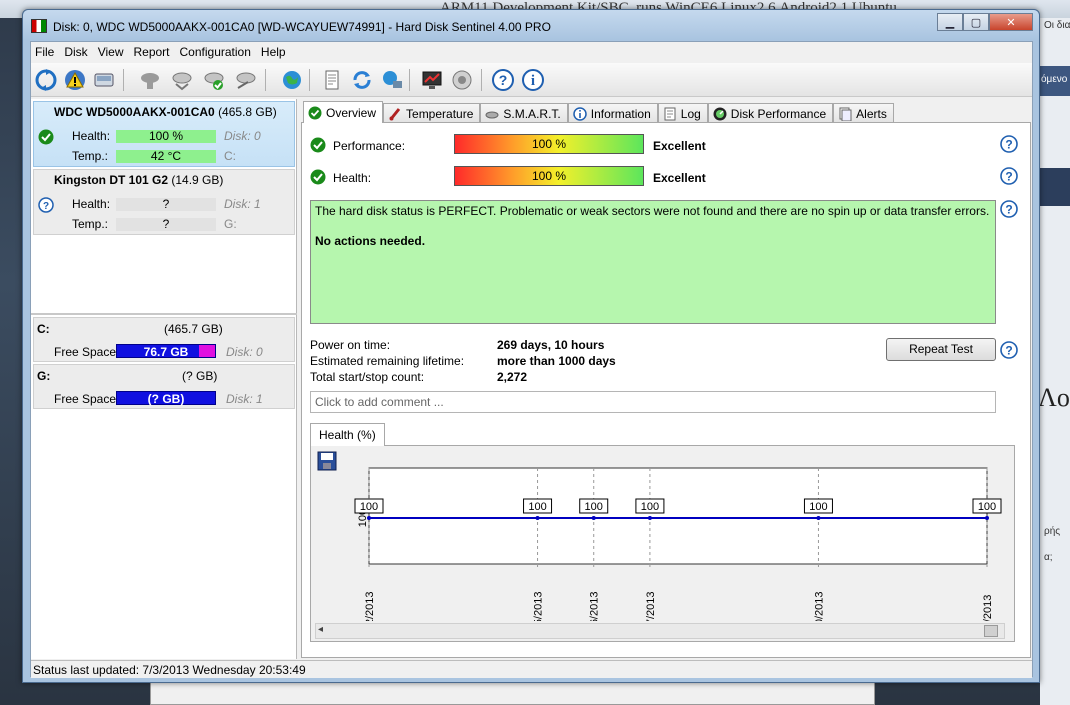 Image resolution: width=1070 pixels, height=705 pixels. I want to click on alerts-icon, so click(845, 114).